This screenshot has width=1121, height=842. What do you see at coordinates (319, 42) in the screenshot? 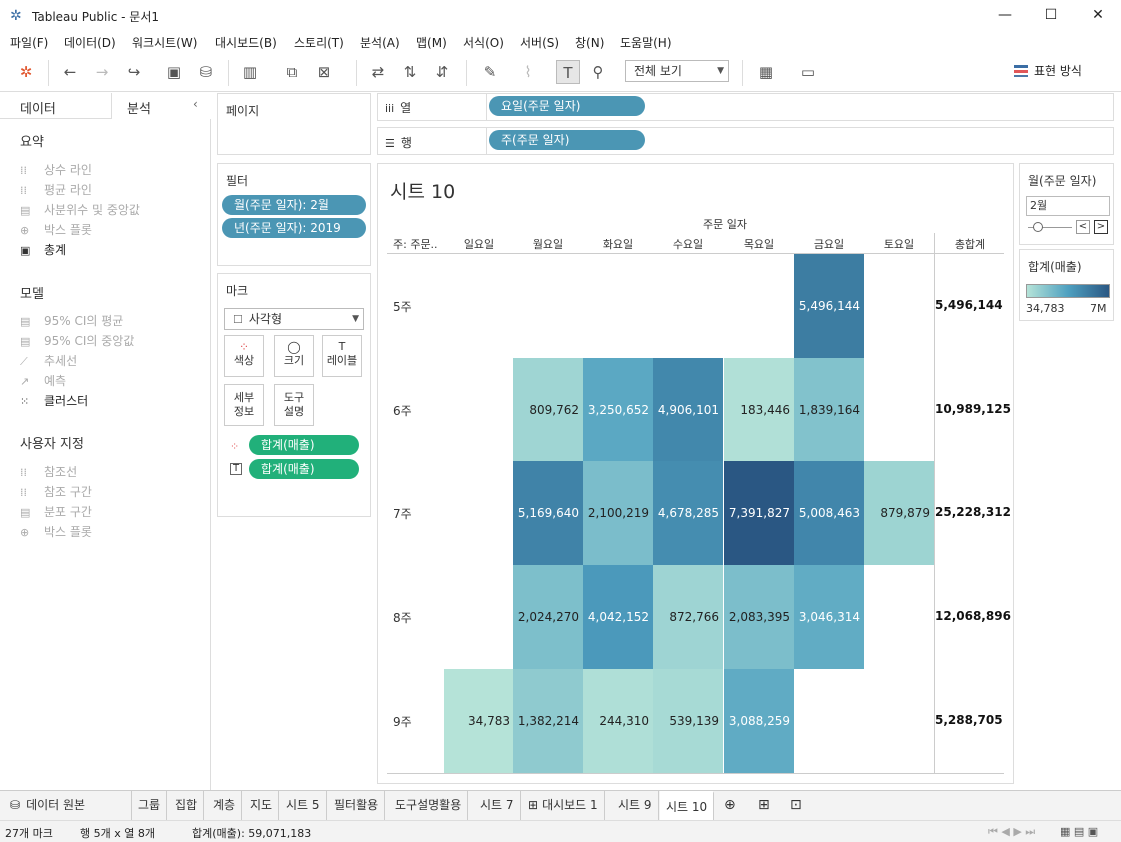
I see `menu-story: 스토리(T)` at bounding box center [319, 42].